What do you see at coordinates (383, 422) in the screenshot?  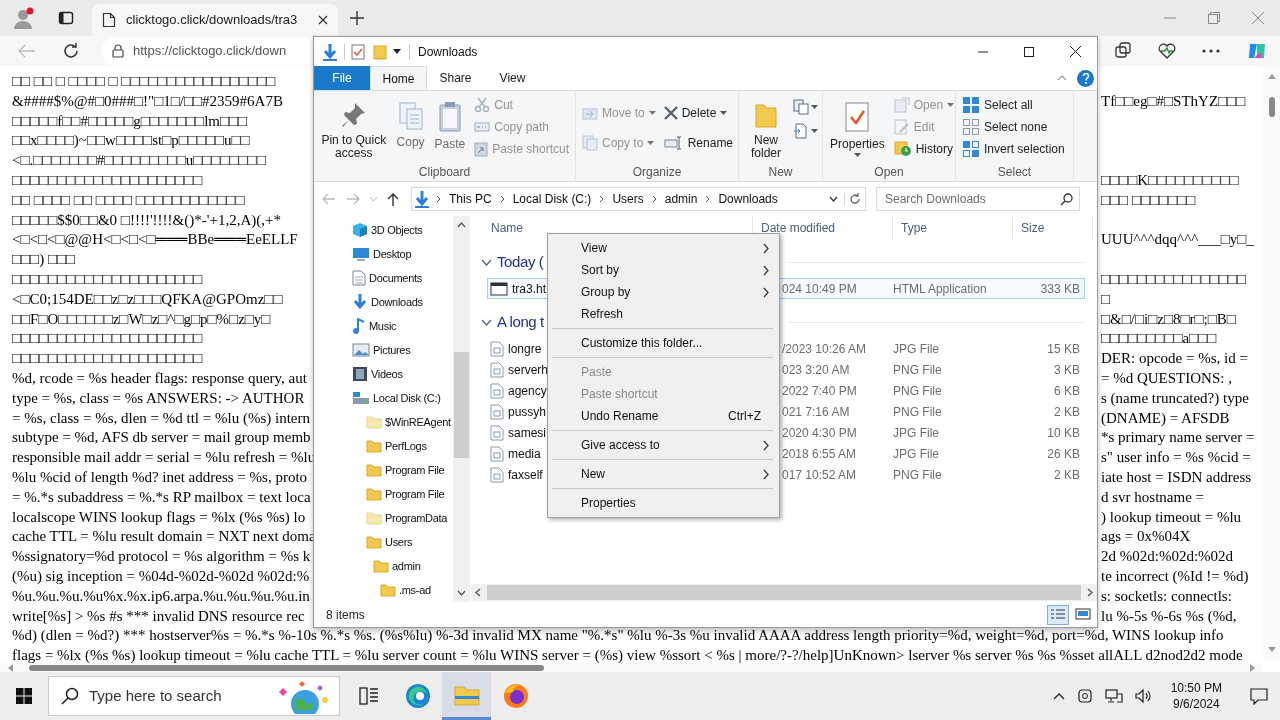 I see `nav-item: $WinREAgent` at bounding box center [383, 422].